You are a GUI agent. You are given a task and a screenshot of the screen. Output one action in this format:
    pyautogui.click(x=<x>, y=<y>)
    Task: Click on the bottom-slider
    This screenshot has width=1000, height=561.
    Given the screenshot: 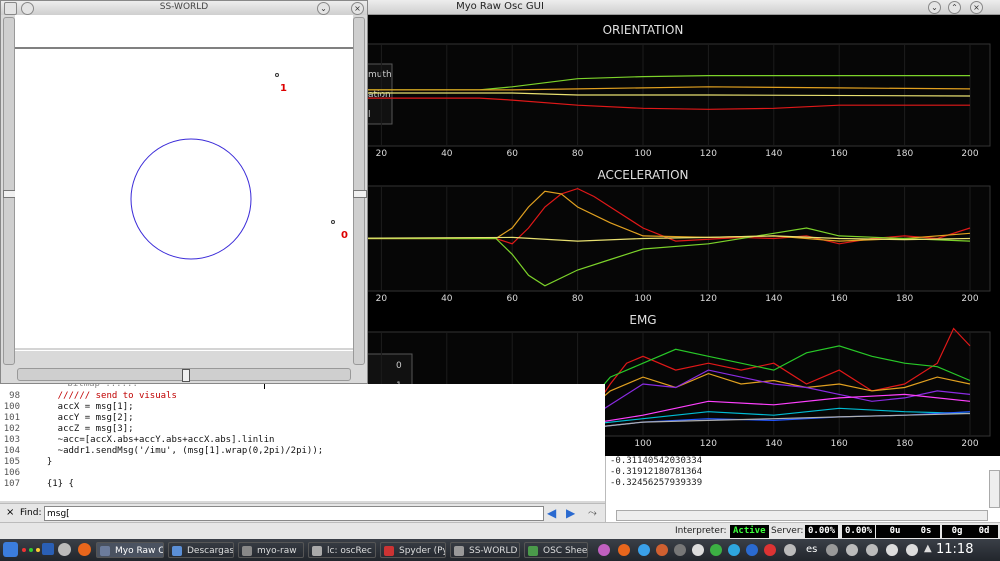 What is the action you would take?
    pyautogui.click(x=184, y=375)
    